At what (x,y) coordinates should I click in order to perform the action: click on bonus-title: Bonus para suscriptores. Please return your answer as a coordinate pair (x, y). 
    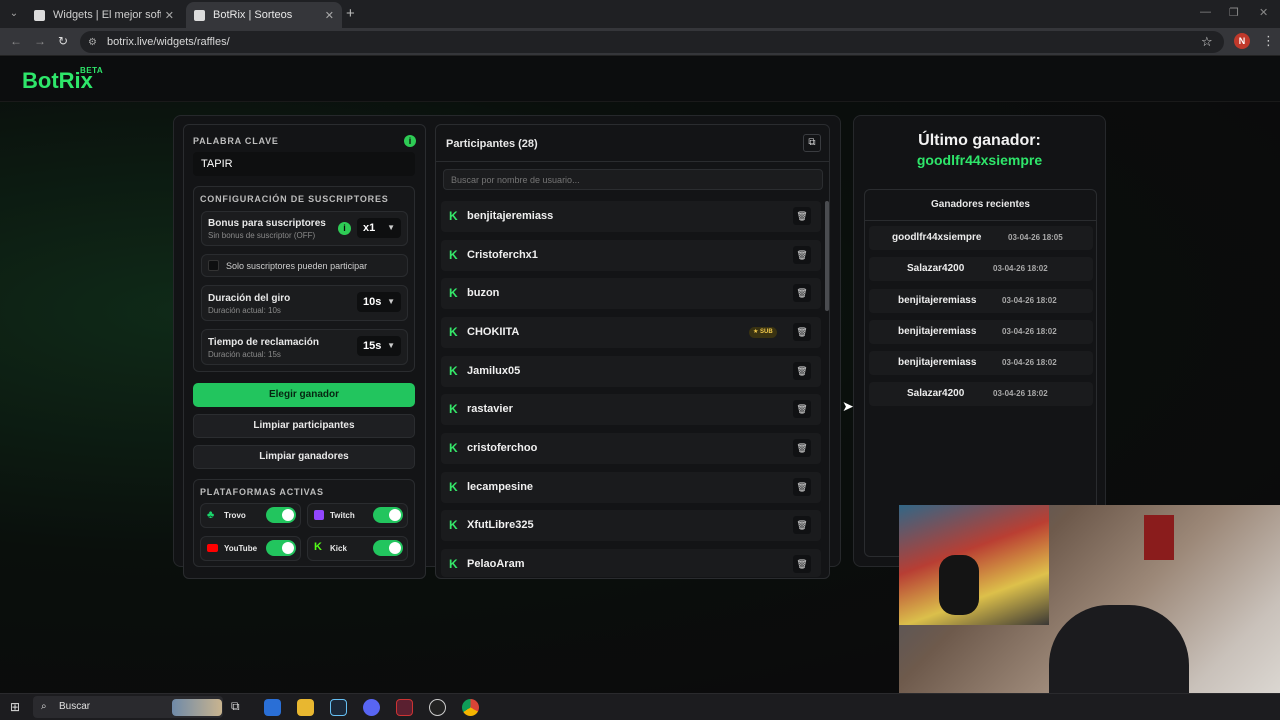
    Looking at the image, I should click on (267, 223).